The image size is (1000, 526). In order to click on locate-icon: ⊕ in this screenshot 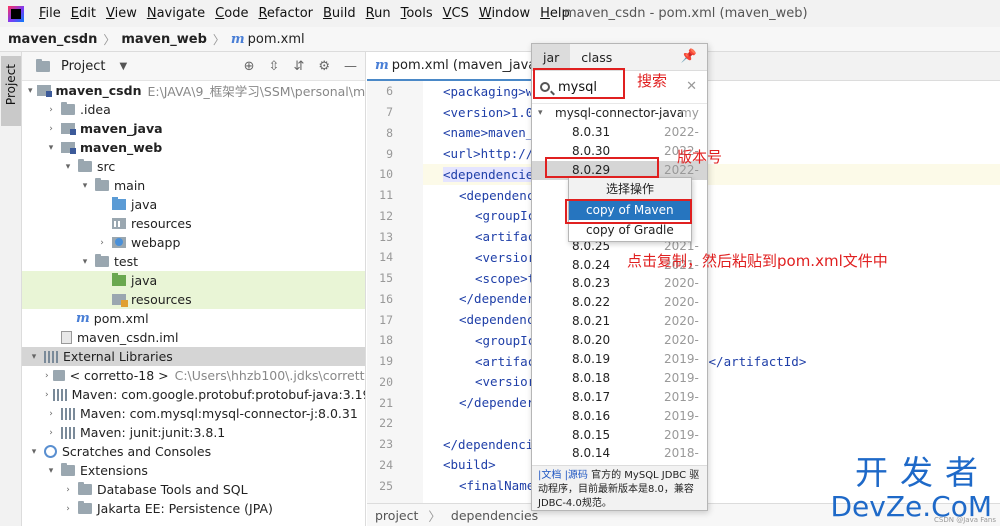, I will do `click(249, 66)`.